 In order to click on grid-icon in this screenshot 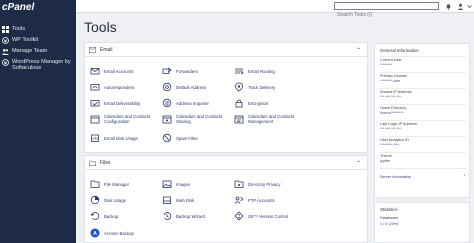, I will do `click(5, 29)`.